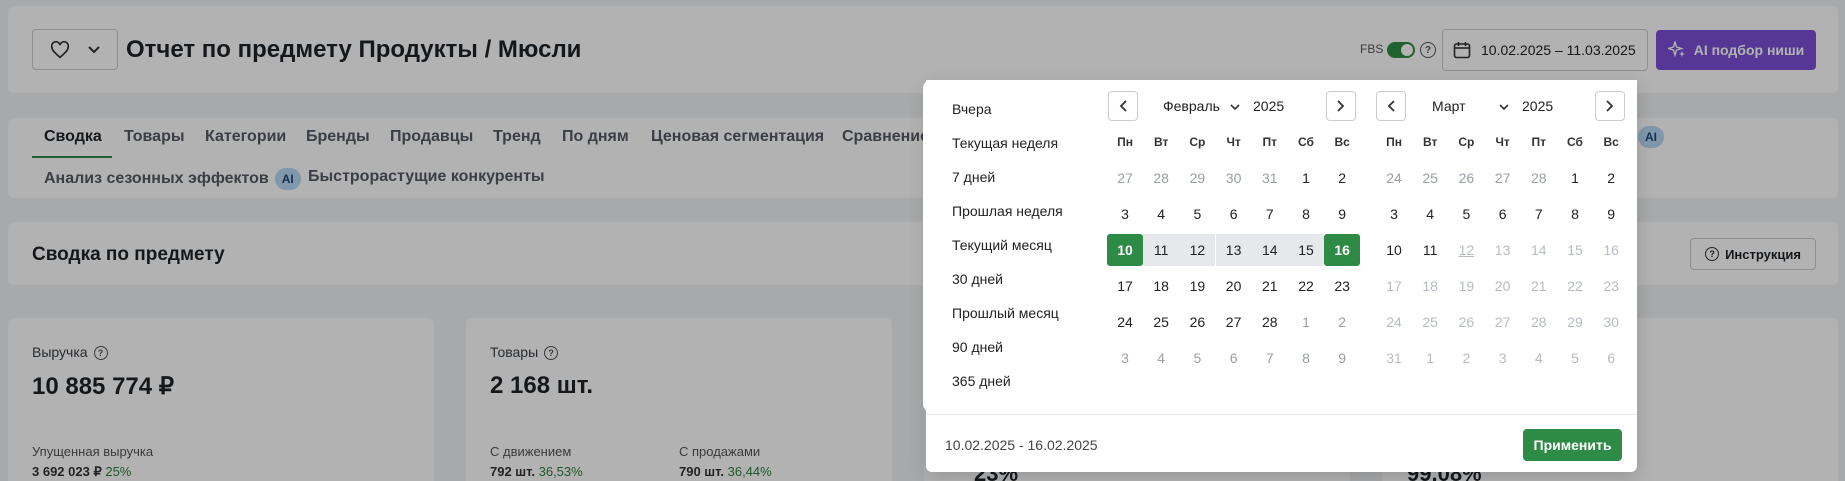 This screenshot has width=1845, height=481. I want to click on preset-last-week: Прошлая неделя, so click(1007, 211).